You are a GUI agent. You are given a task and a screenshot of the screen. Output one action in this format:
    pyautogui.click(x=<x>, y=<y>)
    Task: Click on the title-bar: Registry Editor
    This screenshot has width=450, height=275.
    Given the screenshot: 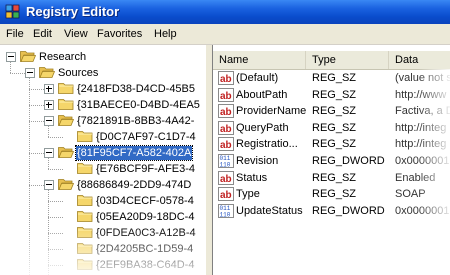 What is the action you would take?
    pyautogui.click(x=225, y=12)
    